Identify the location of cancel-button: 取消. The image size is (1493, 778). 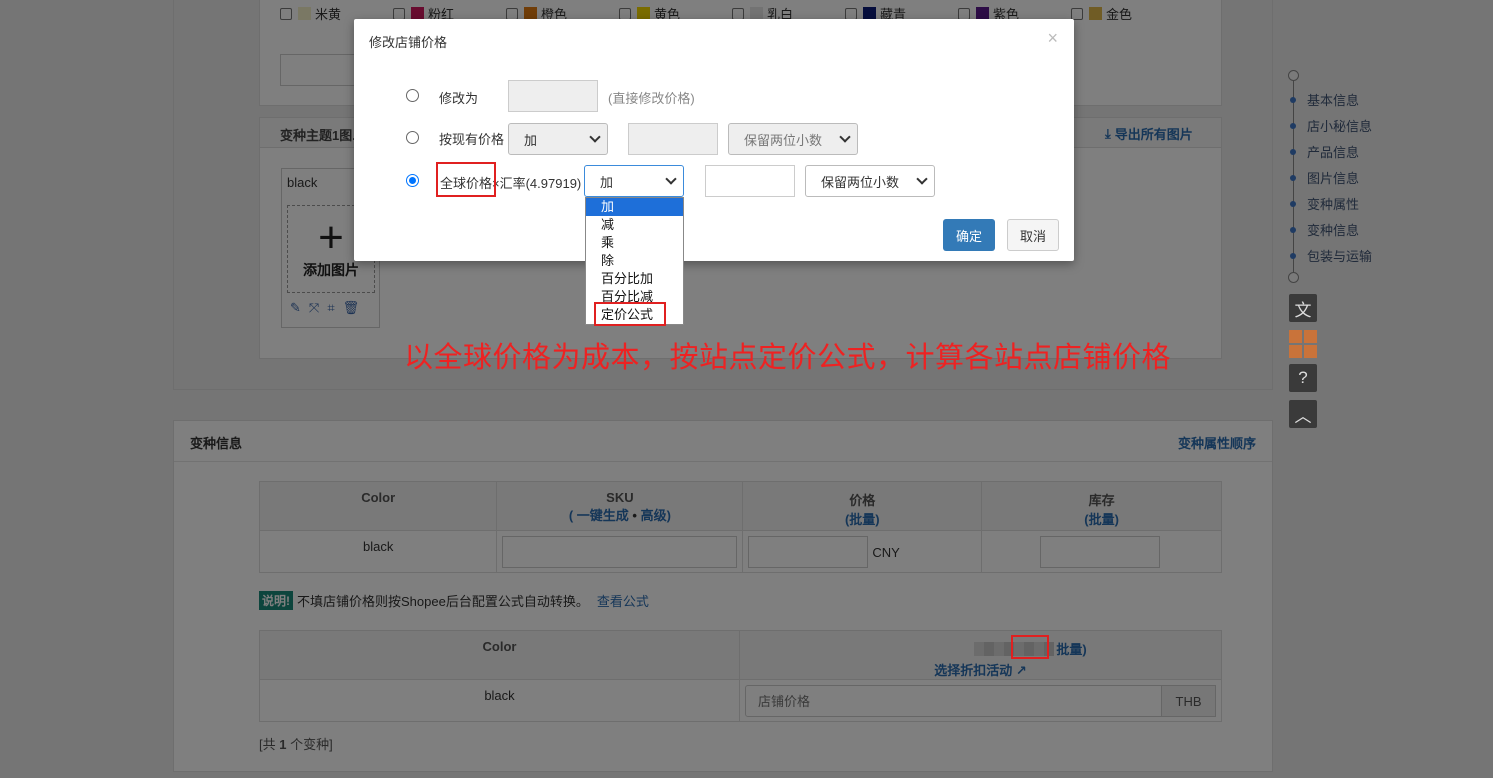
(1033, 235).